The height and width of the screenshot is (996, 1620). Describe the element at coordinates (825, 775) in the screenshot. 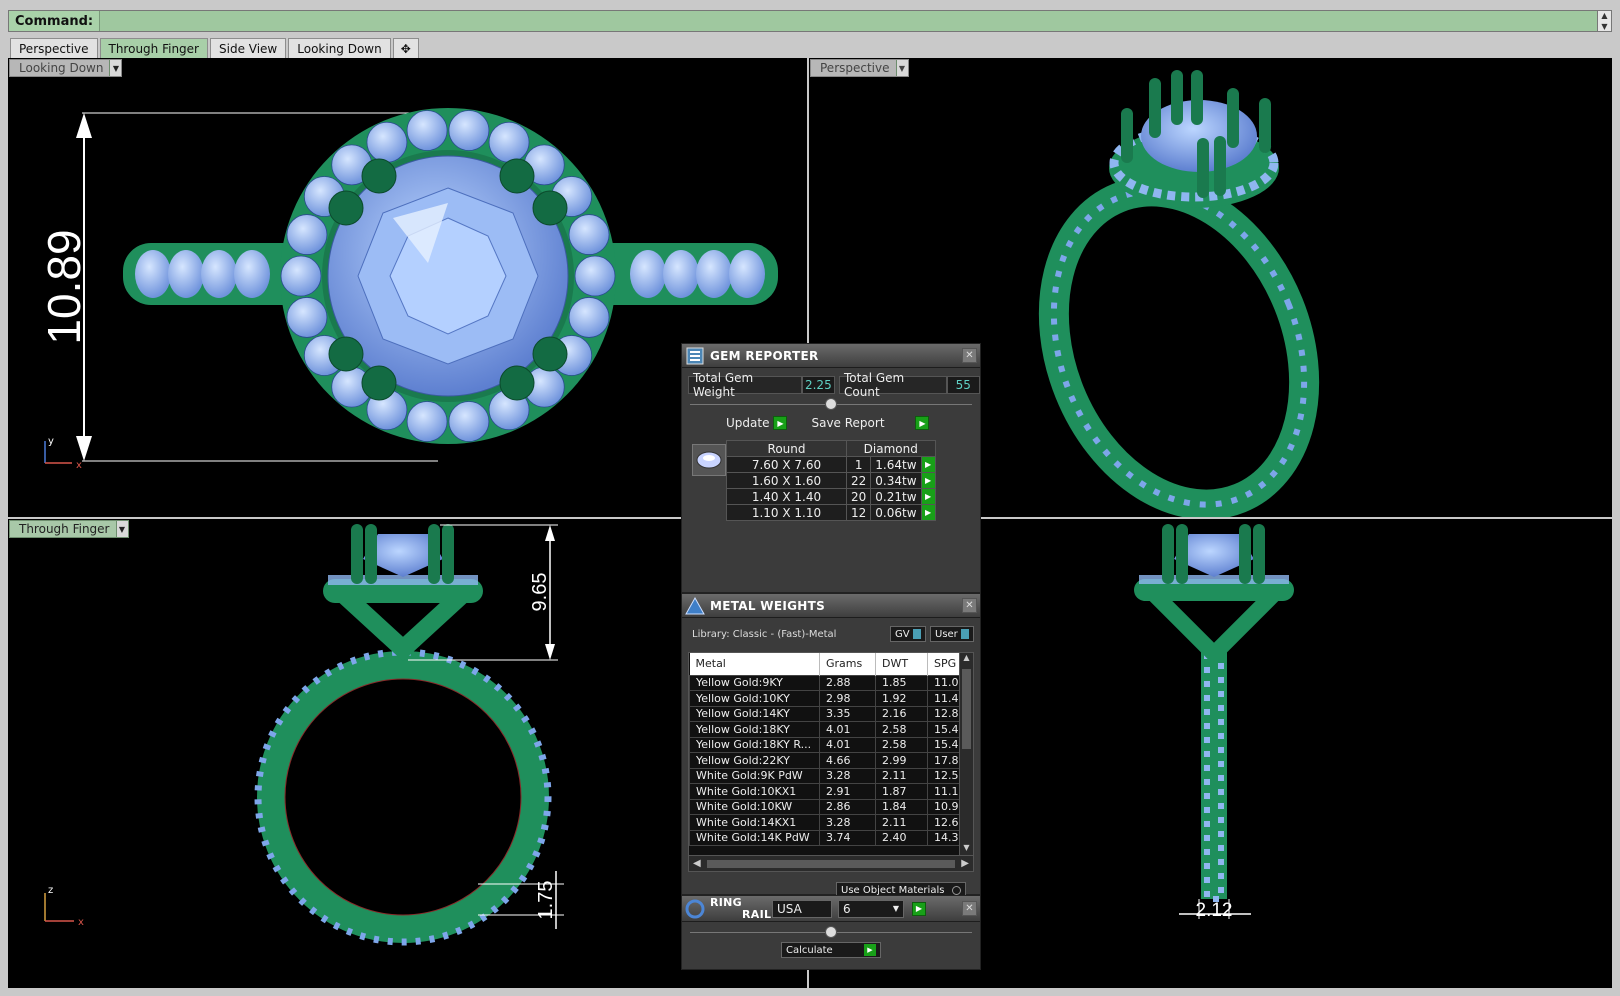

I see `metal-row: White Gold:9K PdW3.282.1112.59` at that location.